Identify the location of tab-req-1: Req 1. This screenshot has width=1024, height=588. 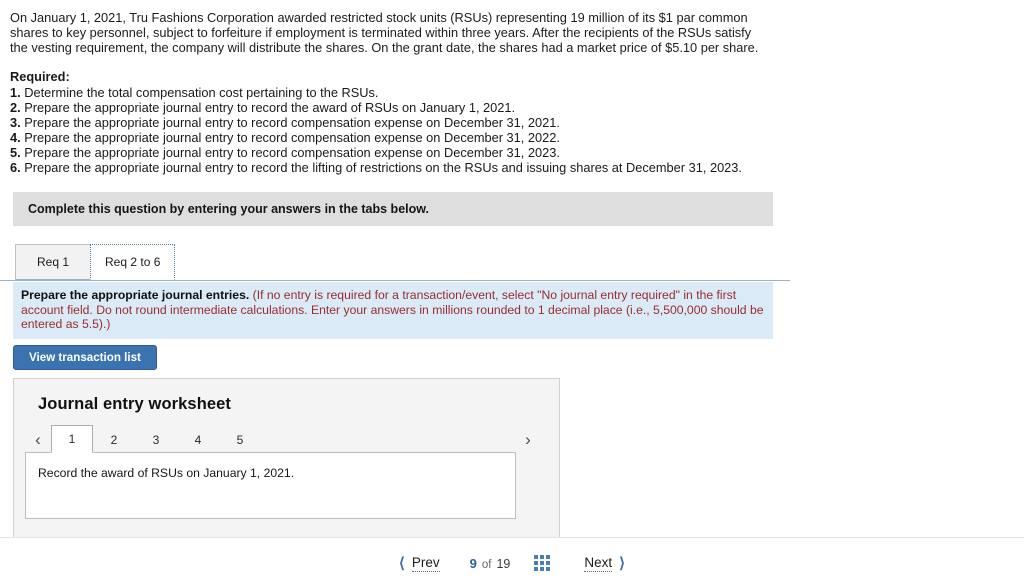
(53, 262).